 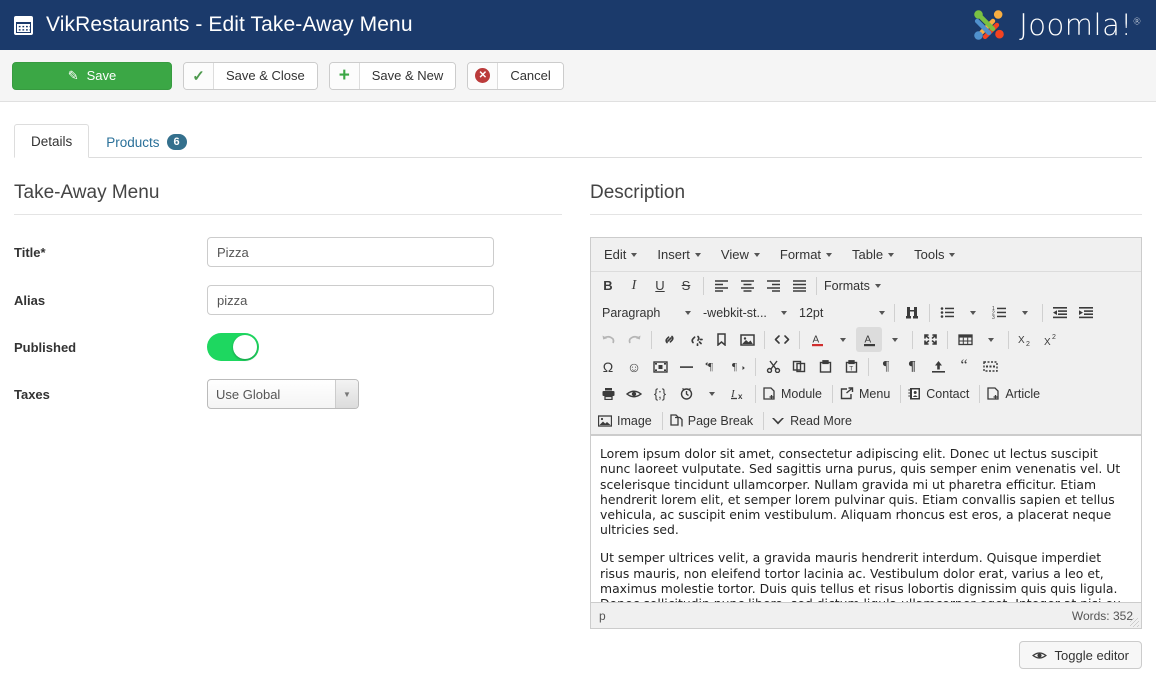 What do you see at coordinates (782, 339) in the screenshot?
I see `source-code-icon` at bounding box center [782, 339].